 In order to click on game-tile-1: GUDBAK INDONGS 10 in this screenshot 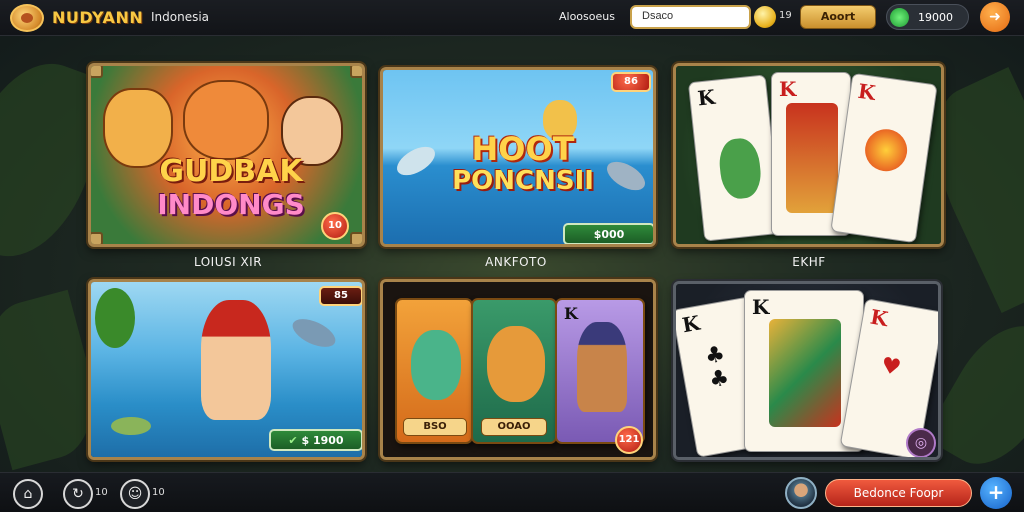, I will do `click(226, 155)`.